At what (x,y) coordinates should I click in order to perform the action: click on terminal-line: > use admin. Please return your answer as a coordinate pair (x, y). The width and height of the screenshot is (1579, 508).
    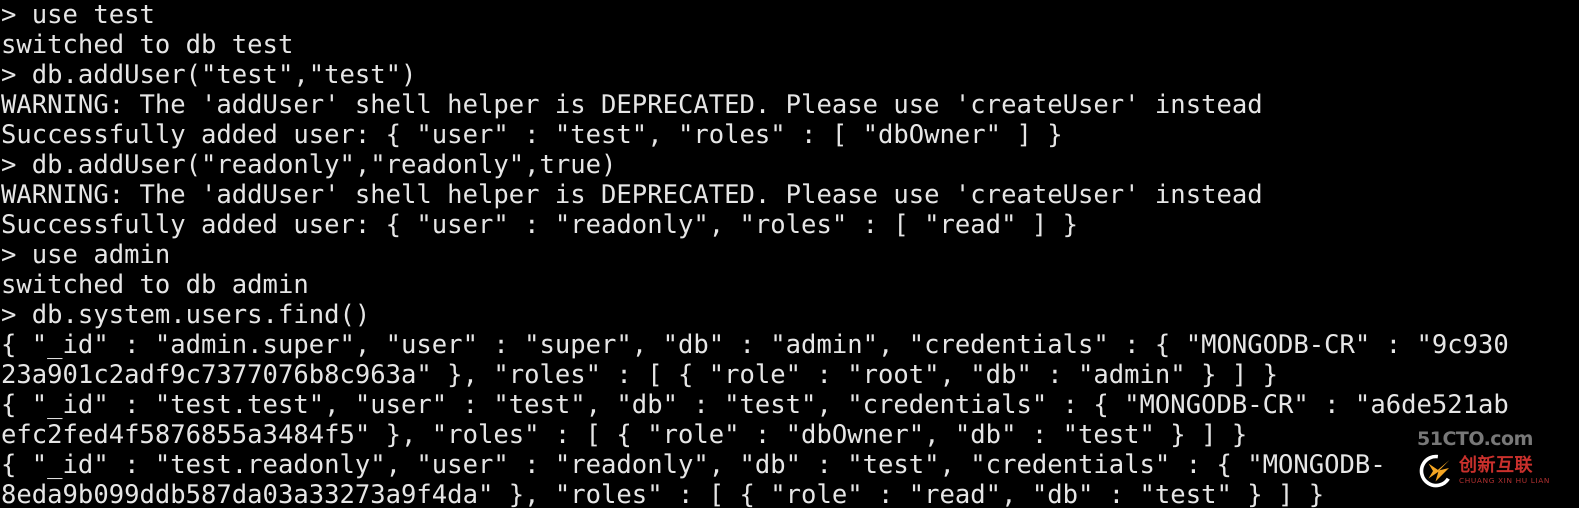
    Looking at the image, I should click on (789, 255).